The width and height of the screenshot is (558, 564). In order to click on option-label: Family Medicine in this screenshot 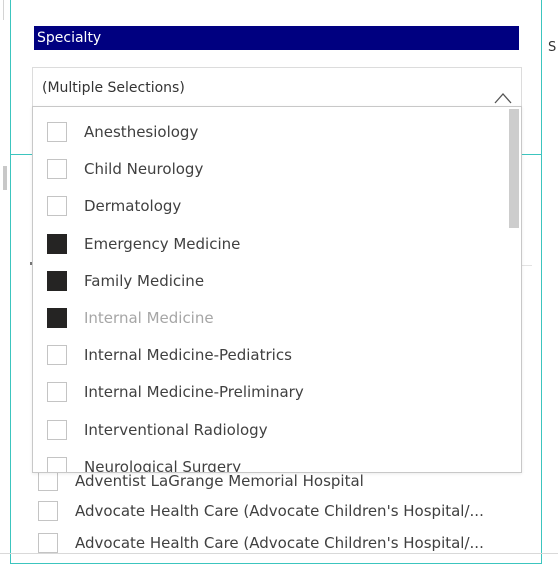, I will do `click(144, 281)`.